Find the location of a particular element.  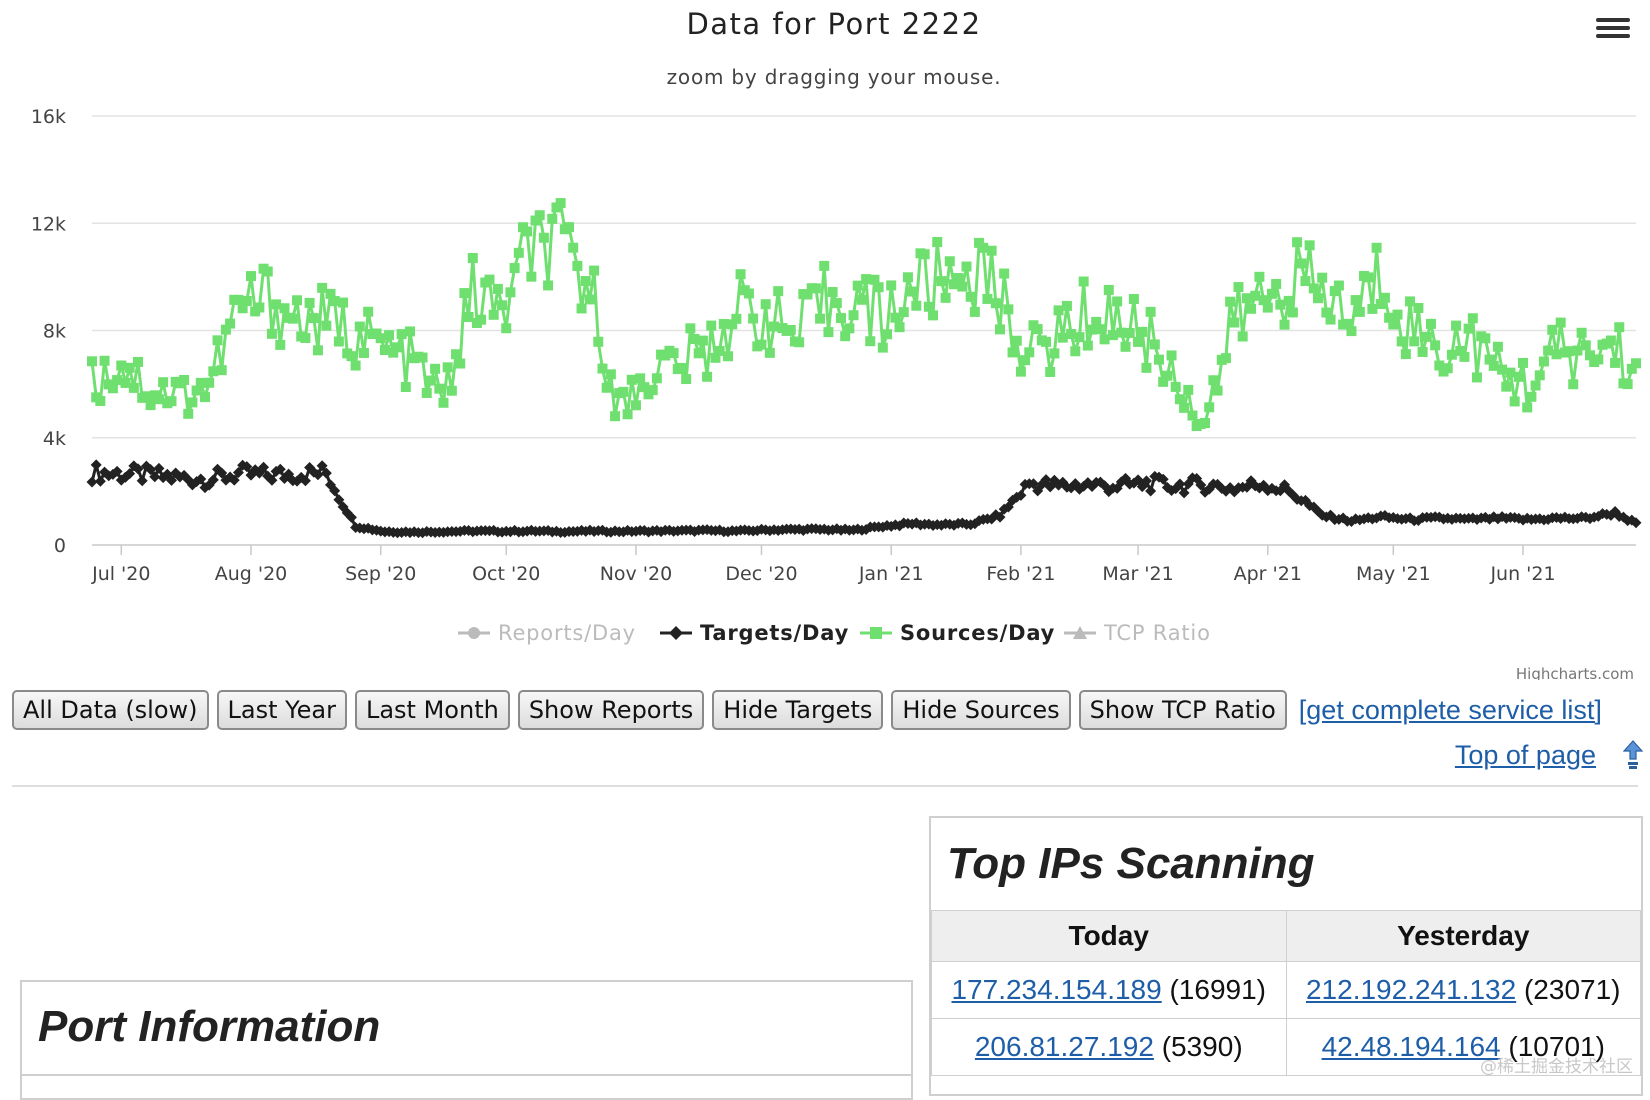

chart-menu-icon is located at coordinates (1613, 31).